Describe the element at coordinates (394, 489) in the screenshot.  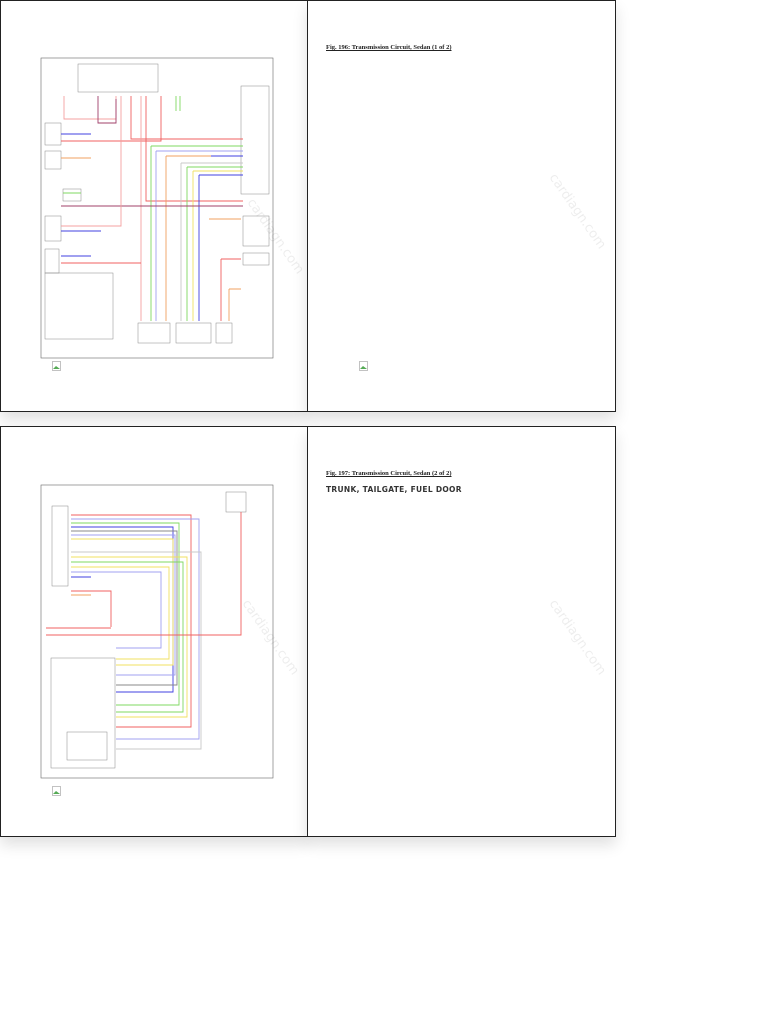
I see `section-heading: TRUNK, TAILGATE, FUEL DOOR` at that location.